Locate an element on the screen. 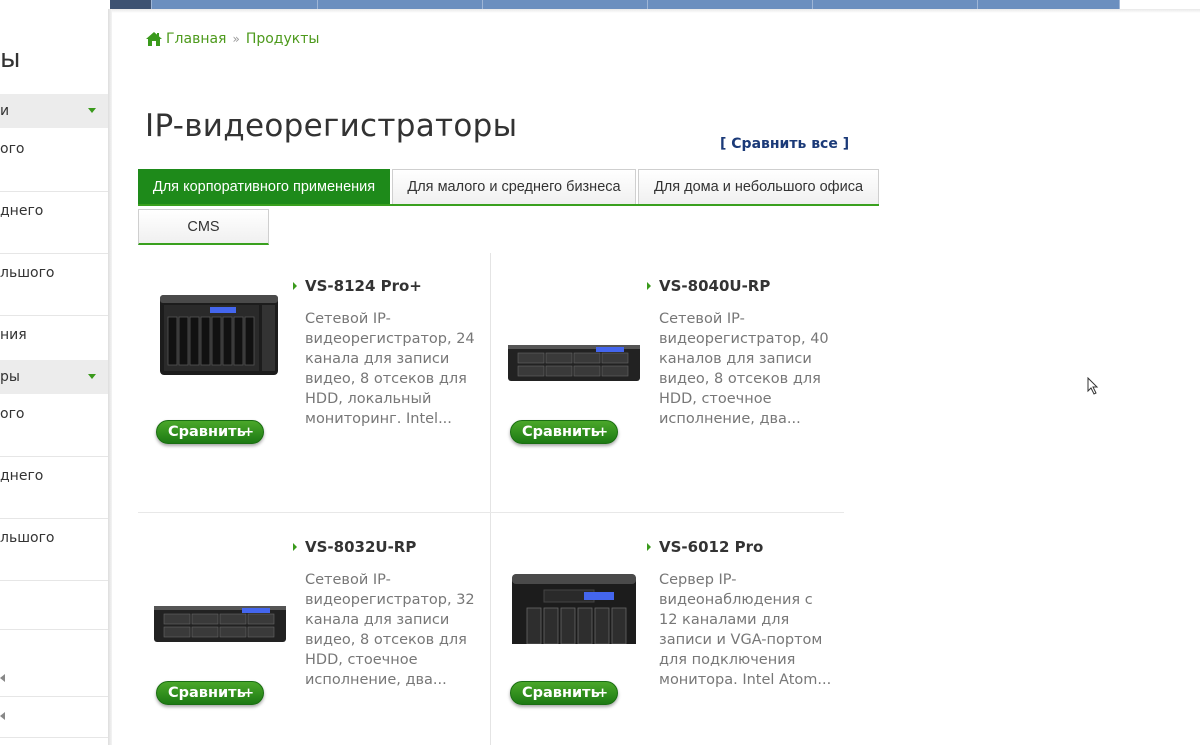 The image size is (1200, 745). product-name: VS-8040U-RP is located at coordinates (708, 286).